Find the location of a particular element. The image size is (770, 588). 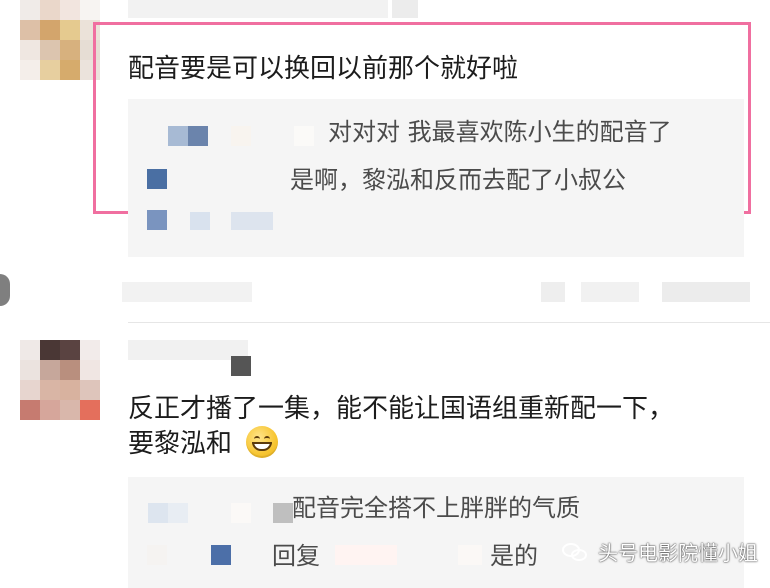

blurred-reply-user-3d is located at coordinates (283, 513).